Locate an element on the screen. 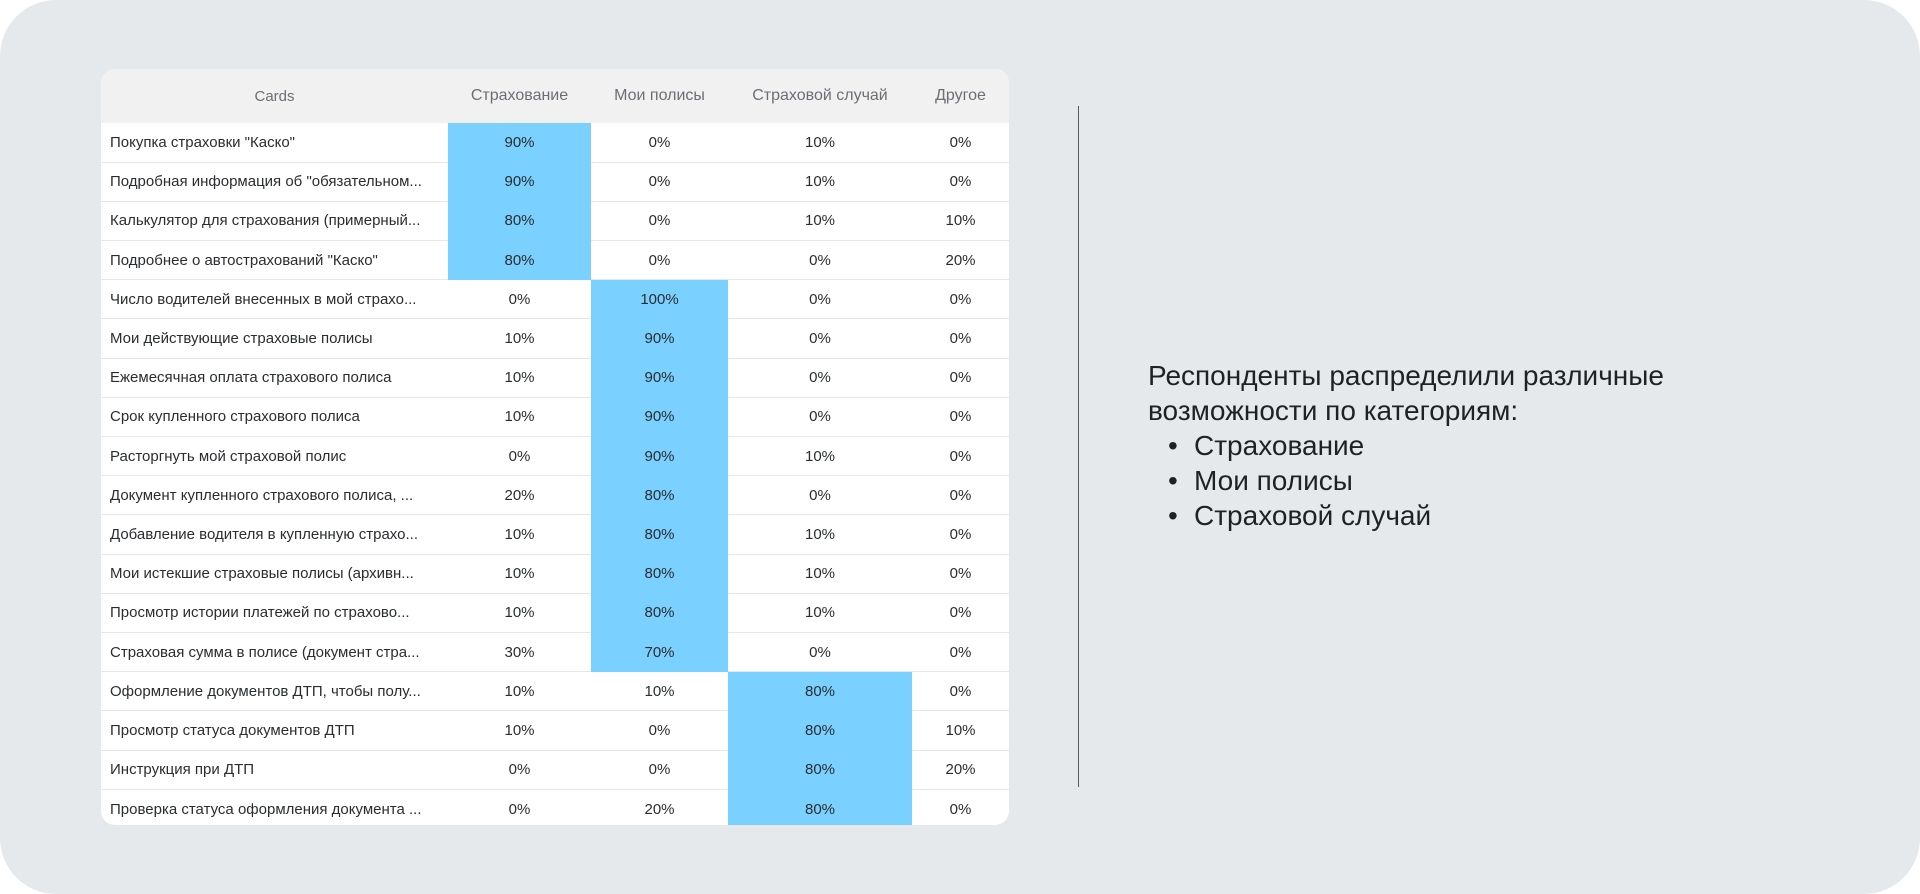 The width and height of the screenshot is (1920, 894). header-insured-event: Страховой случай is located at coordinates (820, 96).